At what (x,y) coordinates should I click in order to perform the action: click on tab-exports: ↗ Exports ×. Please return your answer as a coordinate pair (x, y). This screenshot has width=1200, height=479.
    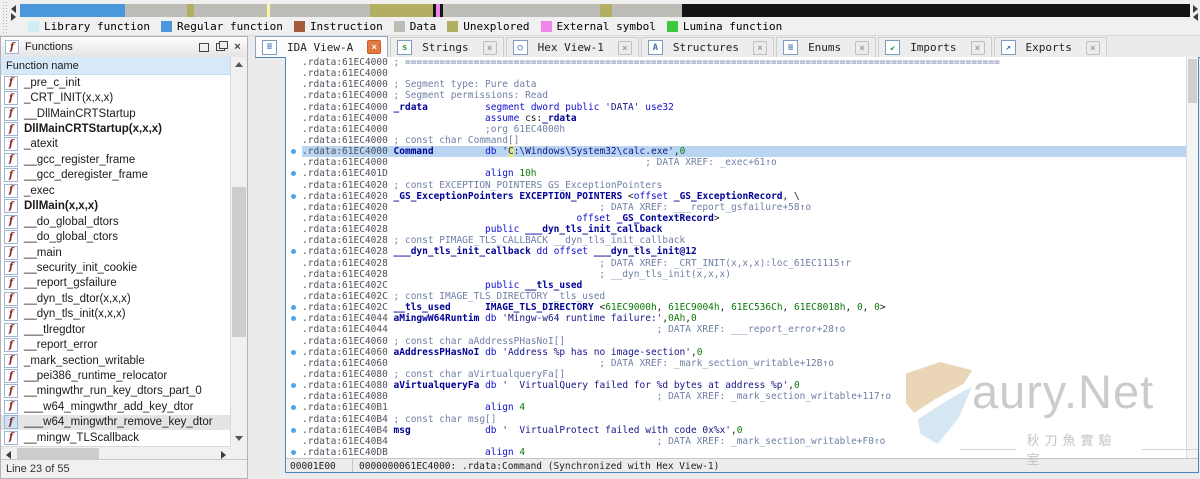
    Looking at the image, I should click on (1050, 47).